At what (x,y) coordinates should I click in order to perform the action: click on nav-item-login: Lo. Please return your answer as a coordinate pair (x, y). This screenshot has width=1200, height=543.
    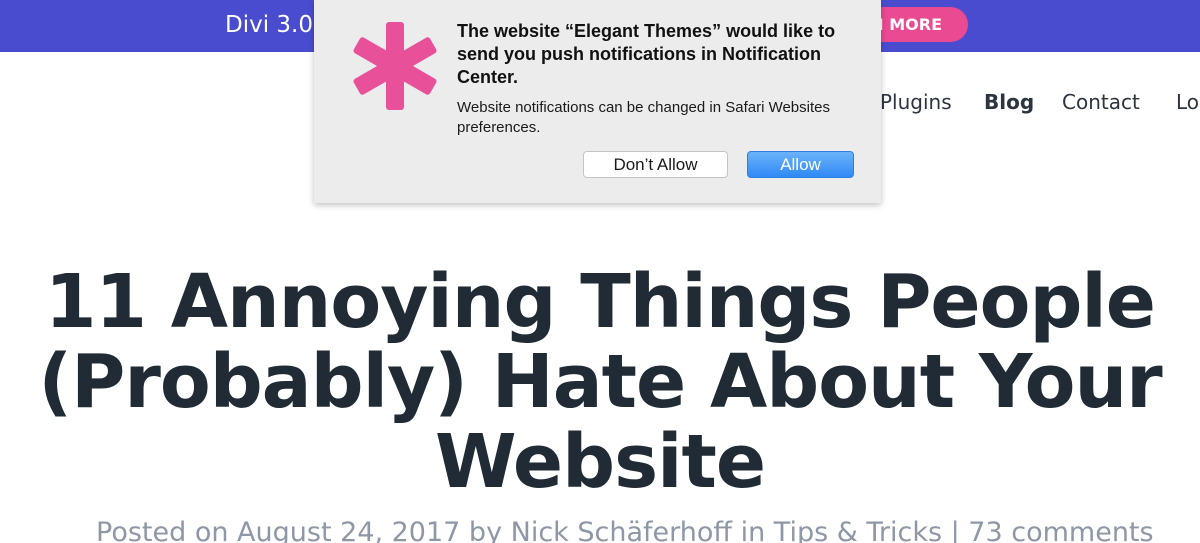
    Looking at the image, I should click on (1187, 102).